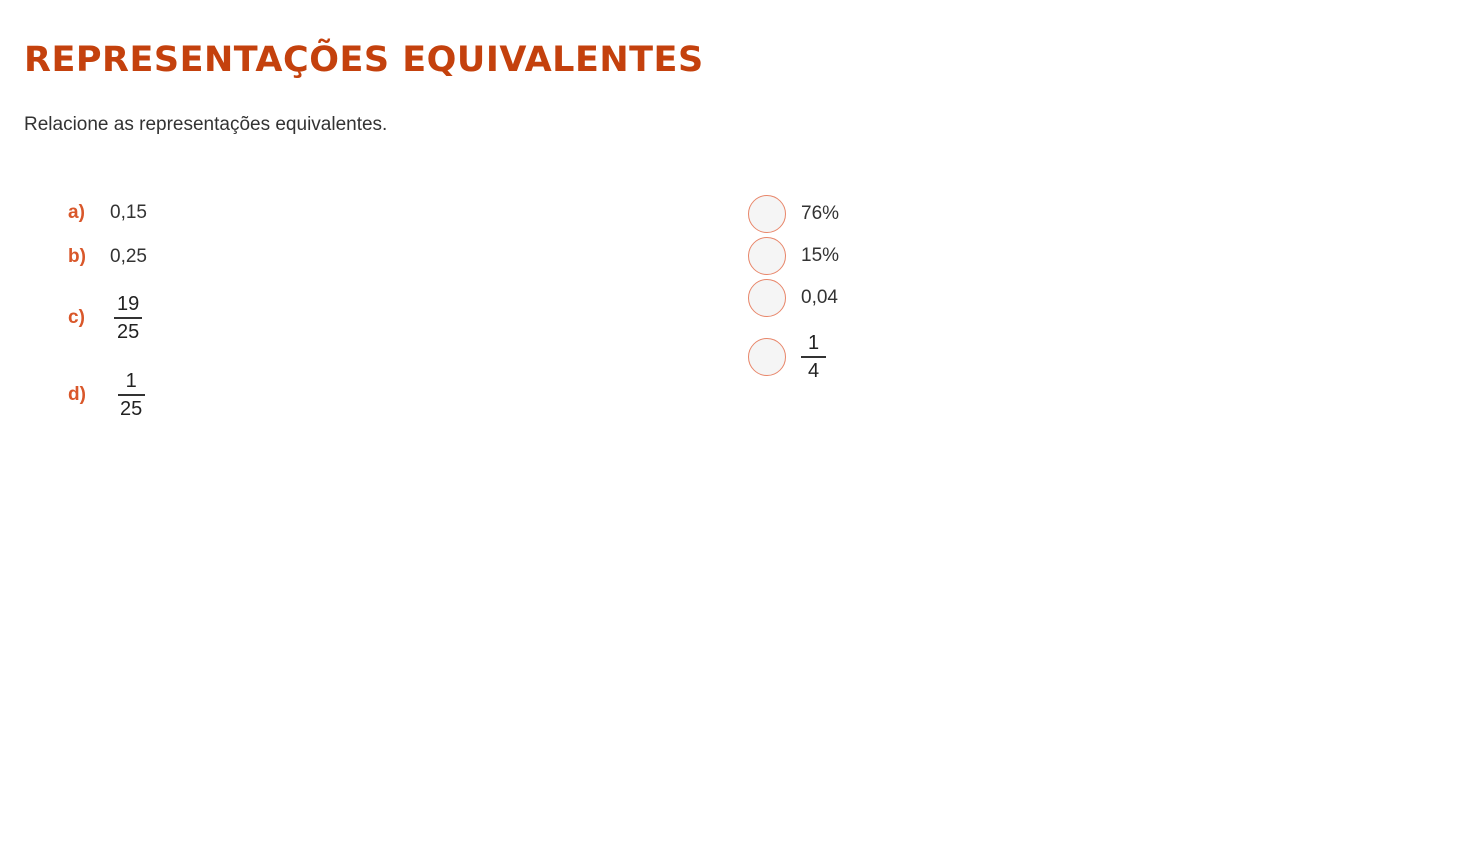 The image size is (1460, 850). What do you see at coordinates (76, 317) in the screenshot?
I see `item-letter: c)` at bounding box center [76, 317].